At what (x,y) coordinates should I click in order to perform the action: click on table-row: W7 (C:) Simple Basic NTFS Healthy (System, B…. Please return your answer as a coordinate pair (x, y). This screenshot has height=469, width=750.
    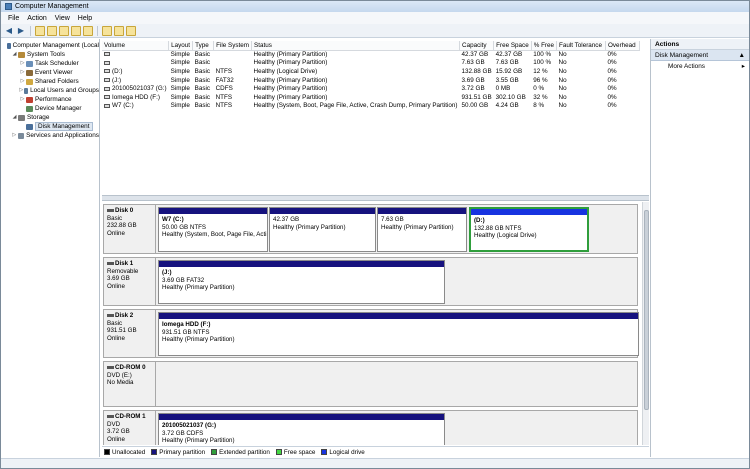
    Looking at the image, I should click on (371, 106).